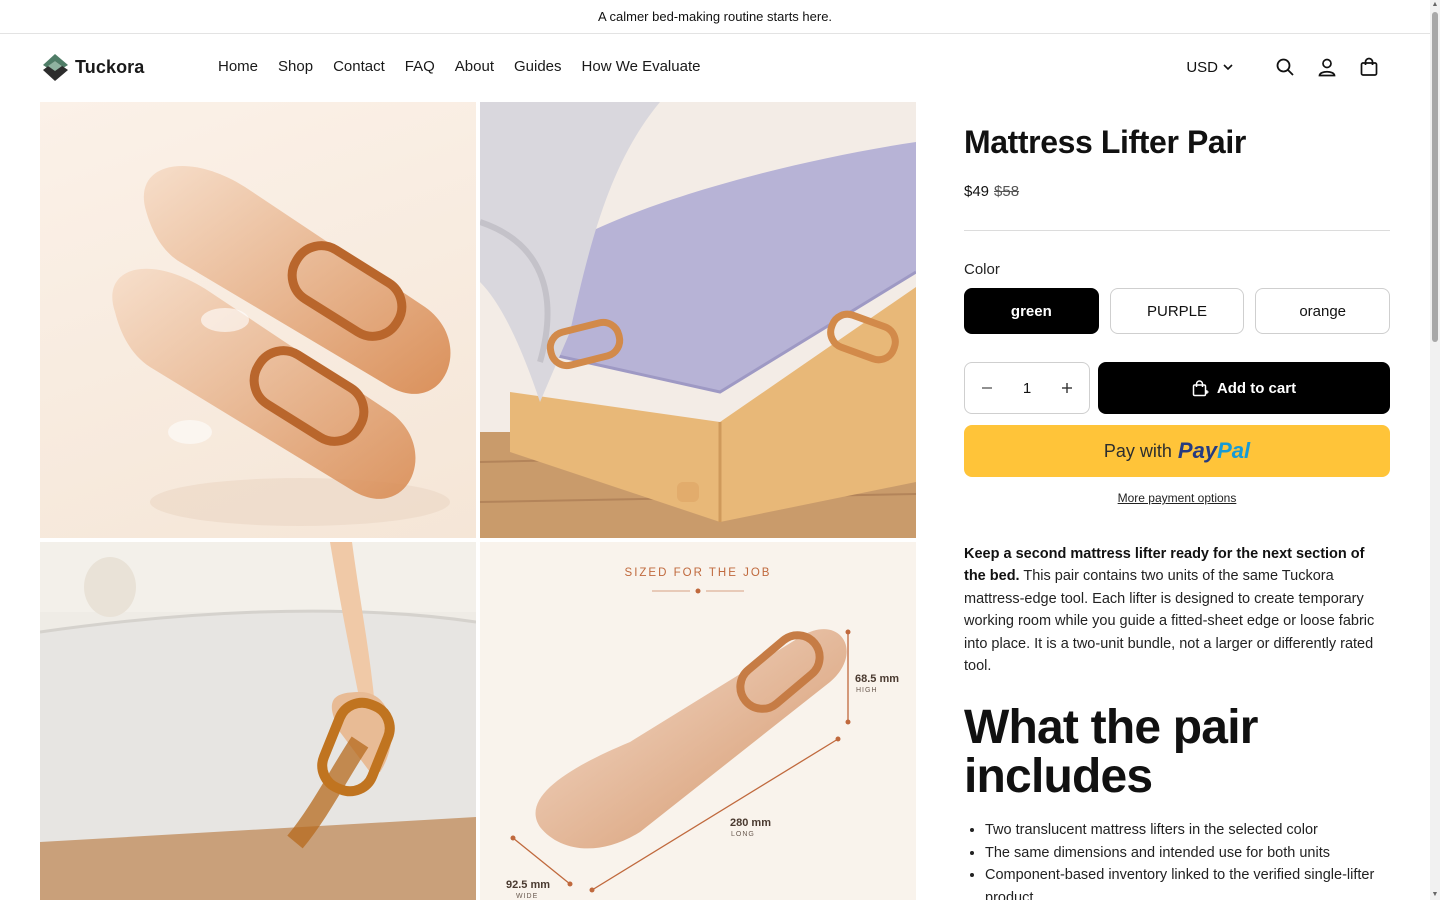 The width and height of the screenshot is (1440, 900). What do you see at coordinates (1214, 450) in the screenshot?
I see `paypal-logo: PayPal` at bounding box center [1214, 450].